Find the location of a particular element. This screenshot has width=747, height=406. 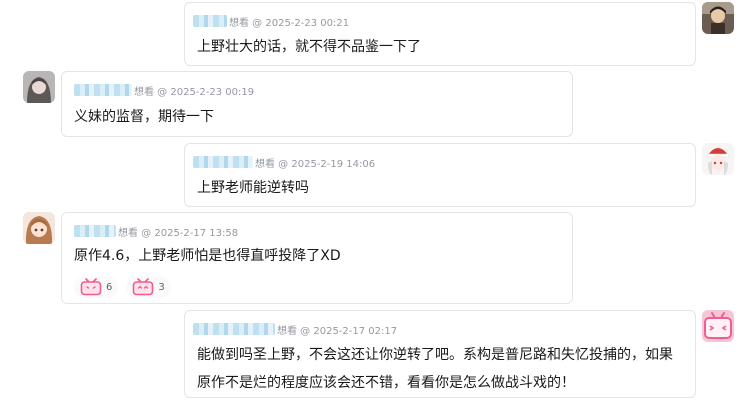

reaction-button: 6 is located at coordinates (96, 287).